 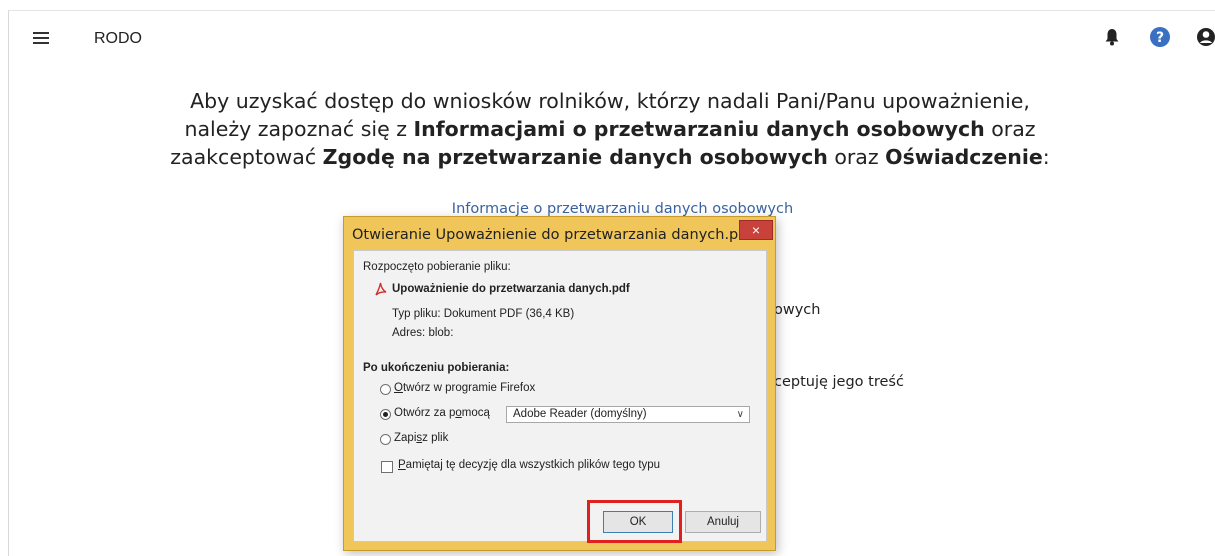 What do you see at coordinates (469, 388) in the screenshot?
I see `open-firefox-text: twórz w programie Firefox` at bounding box center [469, 388].